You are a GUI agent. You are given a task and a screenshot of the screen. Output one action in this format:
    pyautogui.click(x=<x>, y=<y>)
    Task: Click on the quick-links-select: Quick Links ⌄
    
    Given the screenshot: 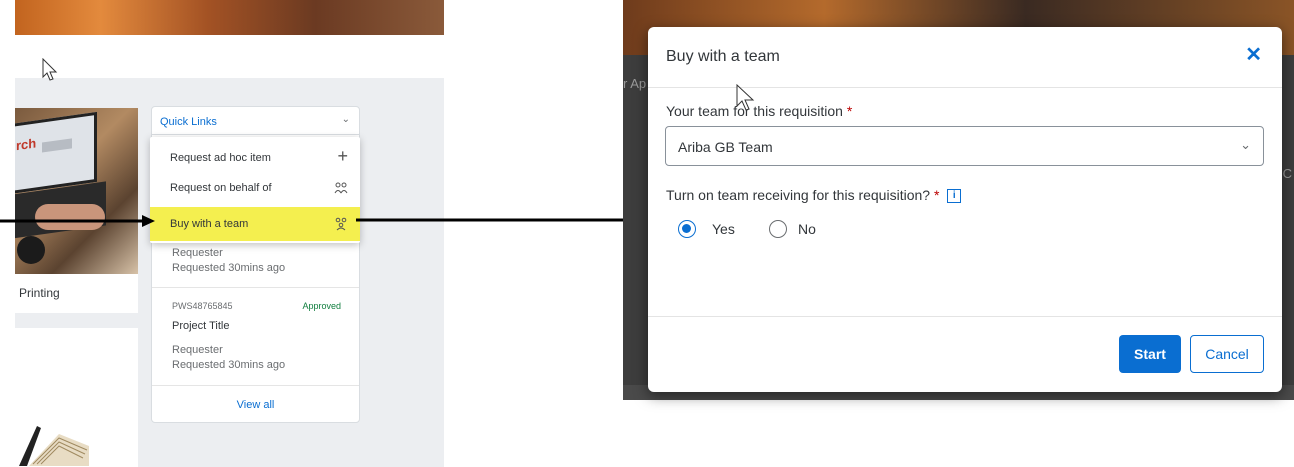 What is the action you would take?
    pyautogui.click(x=255, y=121)
    